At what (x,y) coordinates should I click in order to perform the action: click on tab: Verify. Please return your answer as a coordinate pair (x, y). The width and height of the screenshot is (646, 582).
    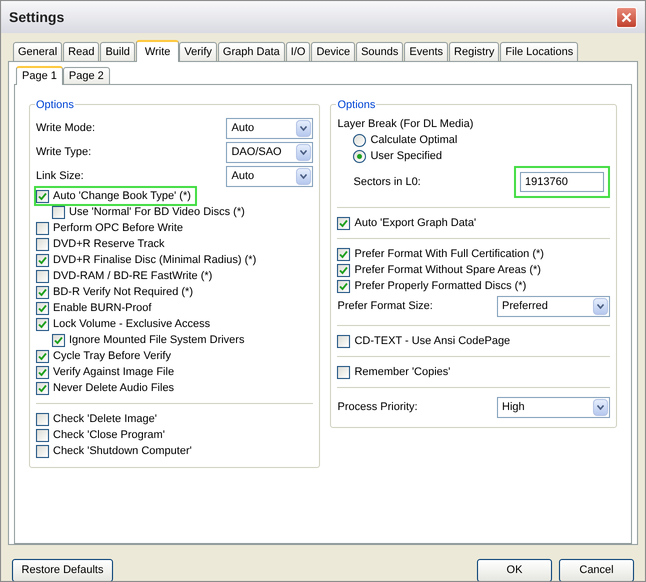
    Looking at the image, I should click on (198, 51).